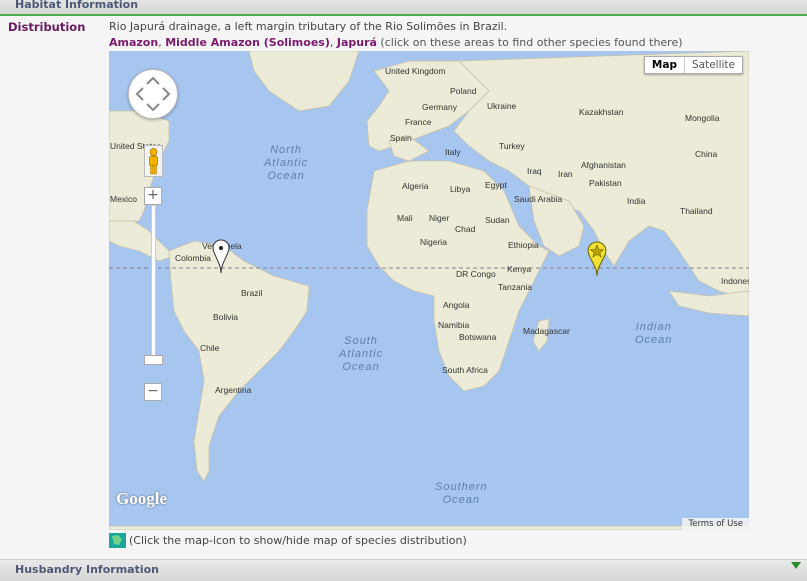 This screenshot has height=581, width=807. I want to click on map-toggle-icon, so click(117, 540).